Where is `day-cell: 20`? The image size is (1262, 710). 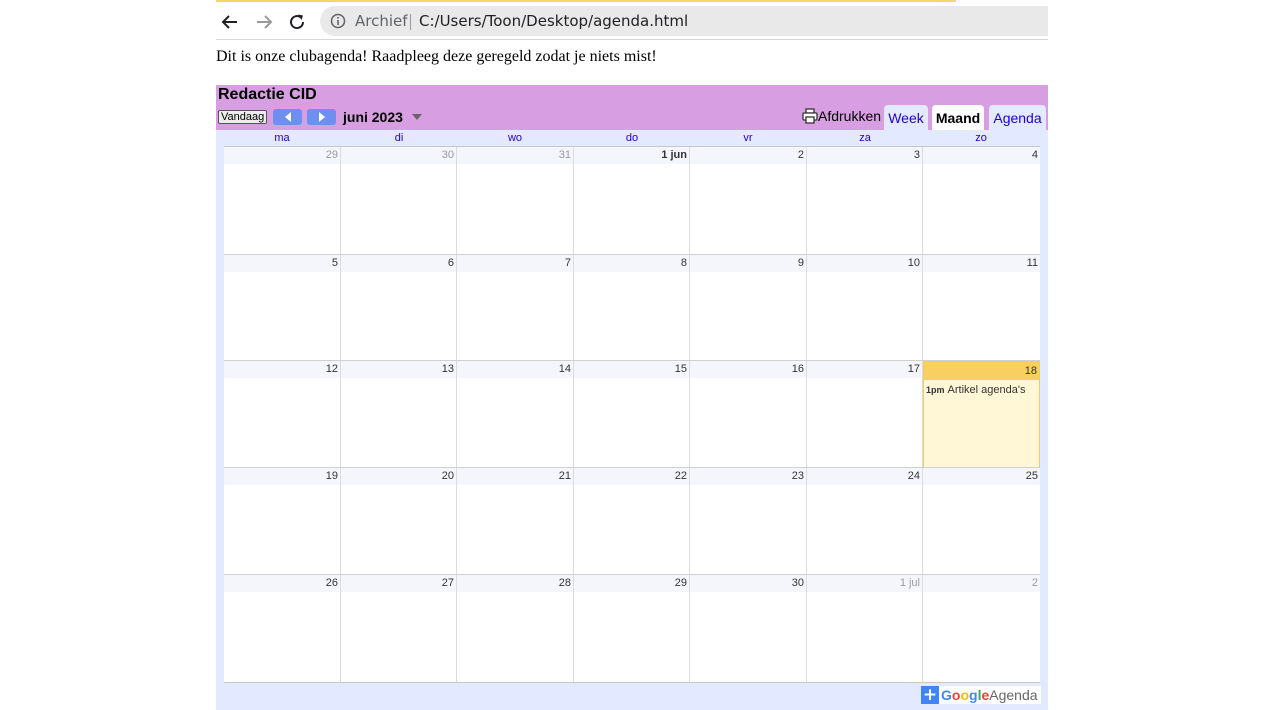
day-cell: 20 is located at coordinates (399, 521).